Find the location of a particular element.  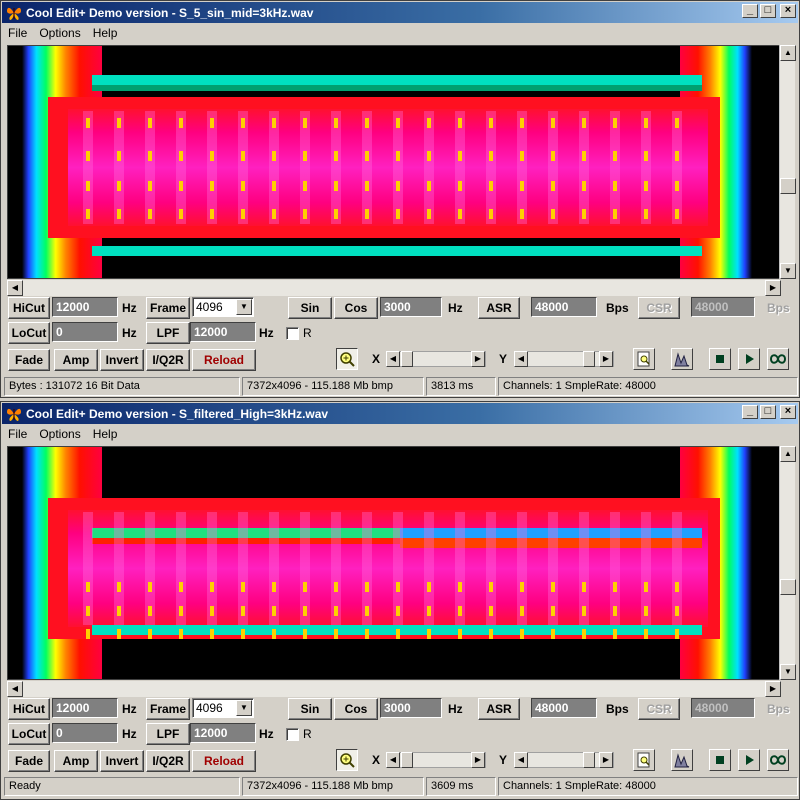

hicut-field: 12000 is located at coordinates (85, 307).